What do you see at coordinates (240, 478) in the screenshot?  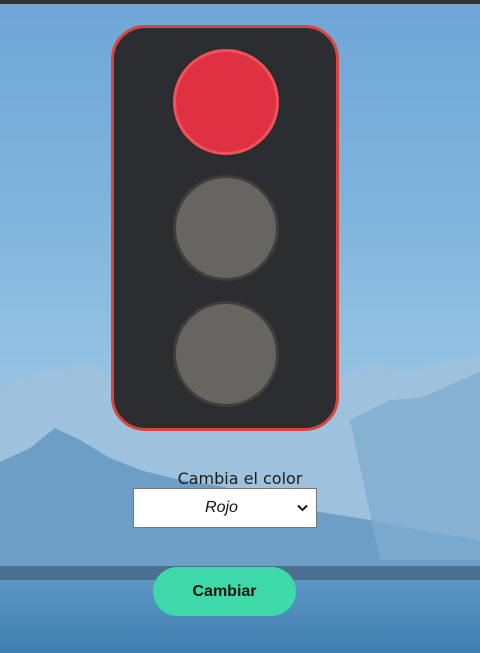 I see `color-selector-label: Cambia el color` at bounding box center [240, 478].